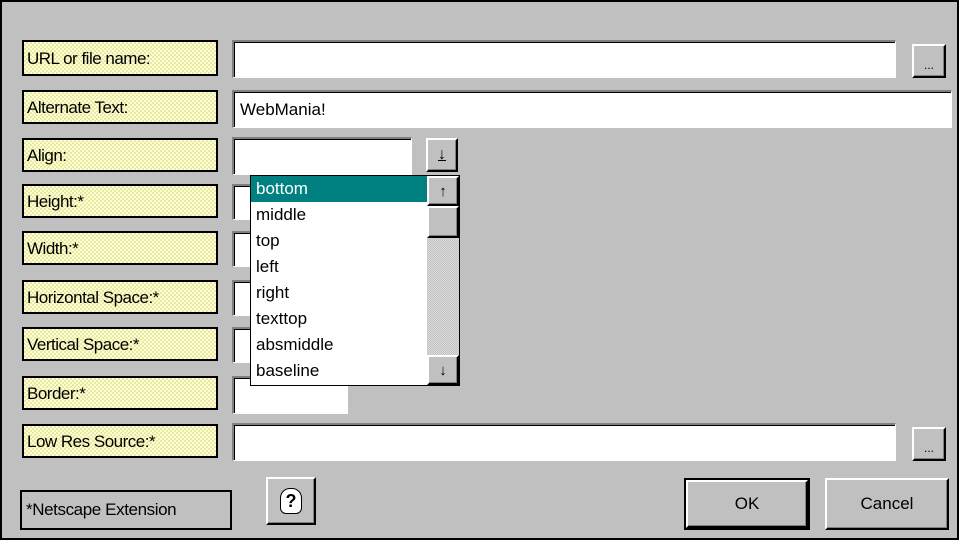 Image resolution: width=959 pixels, height=540 pixels. What do you see at coordinates (592, 109) in the screenshot?
I see `alt-text-input: WebMania!` at bounding box center [592, 109].